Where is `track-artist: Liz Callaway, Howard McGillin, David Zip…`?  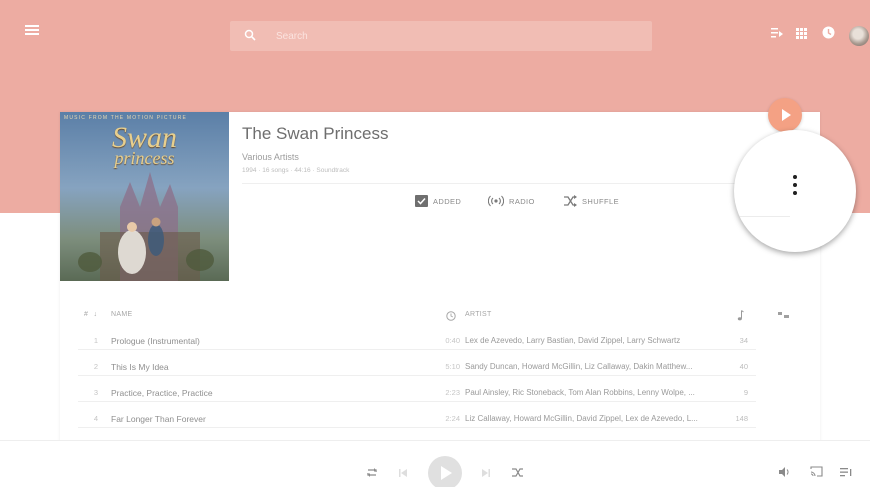
track-artist: Liz Callaway, Howard McGillin, David Zip… is located at coordinates (591, 418).